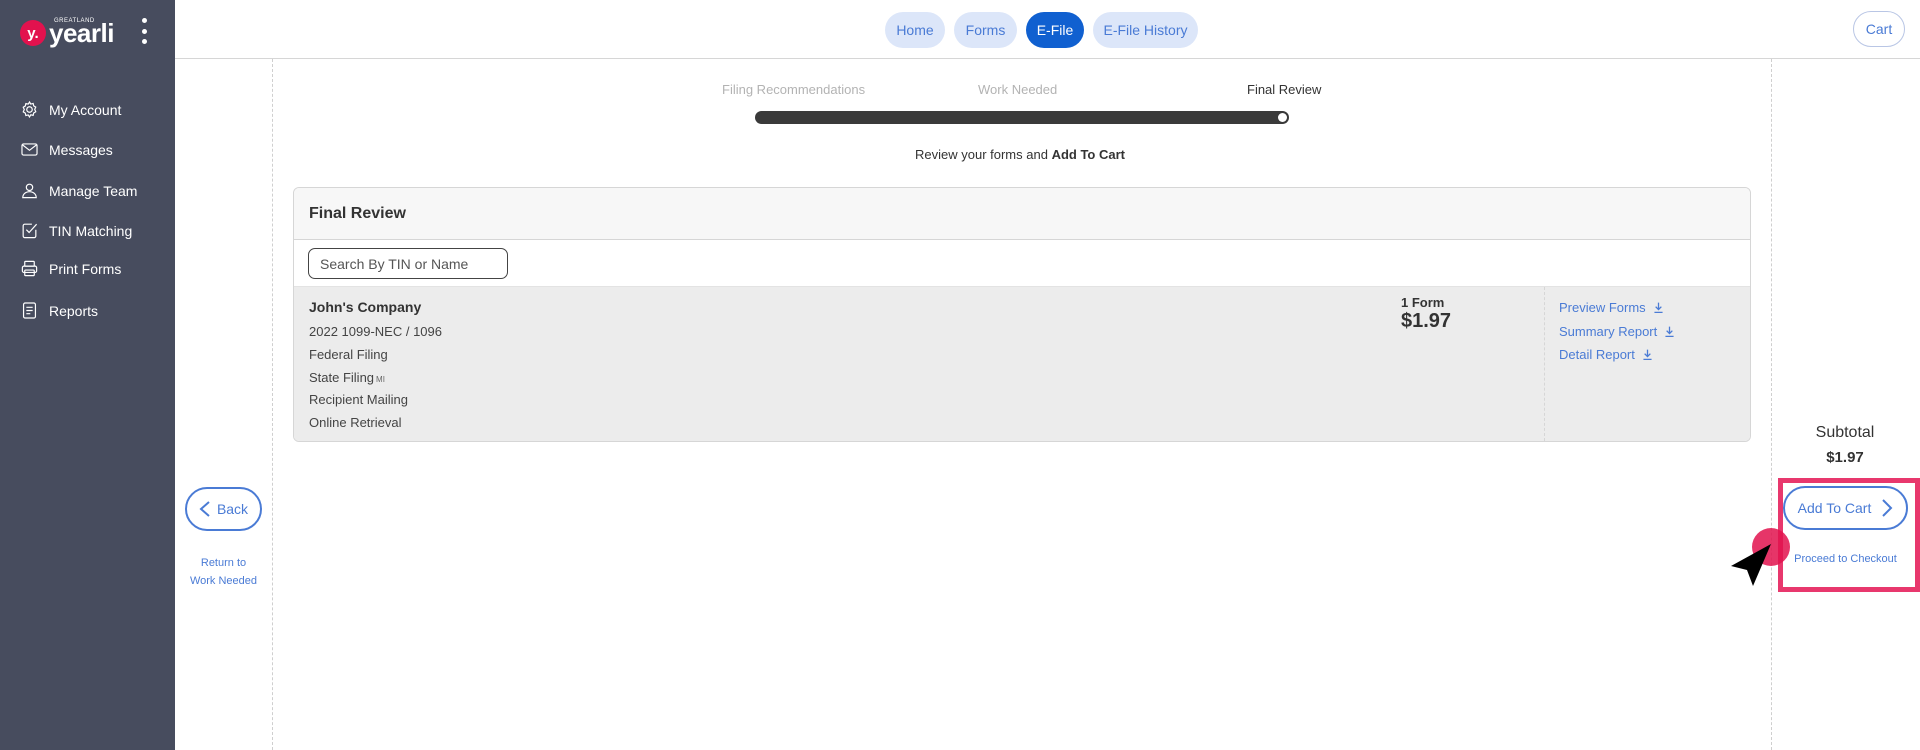  What do you see at coordinates (29, 191) in the screenshot?
I see `person-icon` at bounding box center [29, 191].